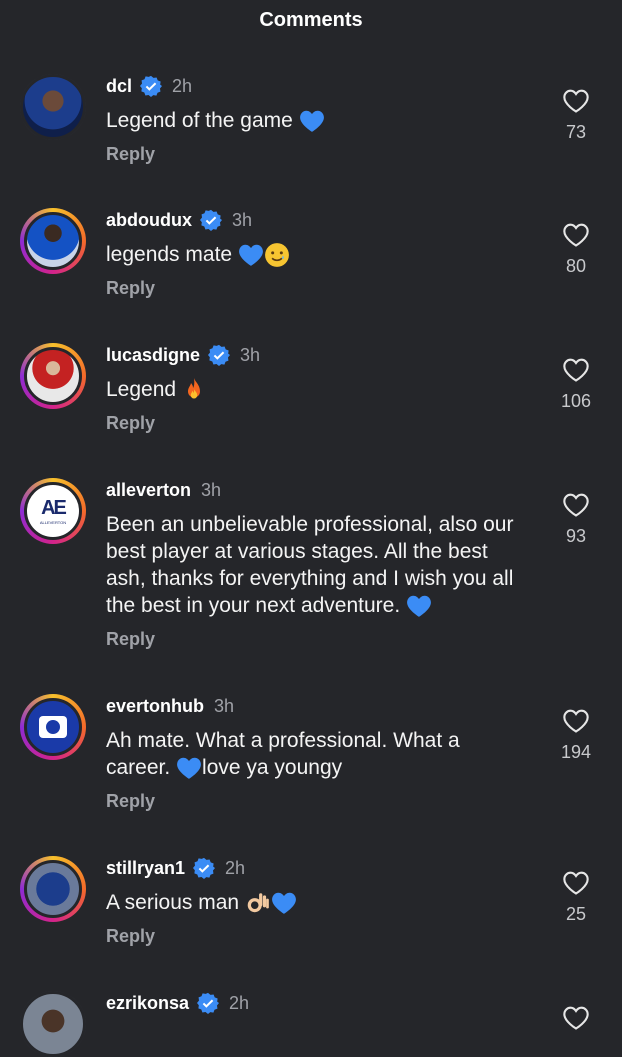 The image size is (622, 1057). Describe the element at coordinates (145, 868) in the screenshot. I see `username: stillryan1` at that location.